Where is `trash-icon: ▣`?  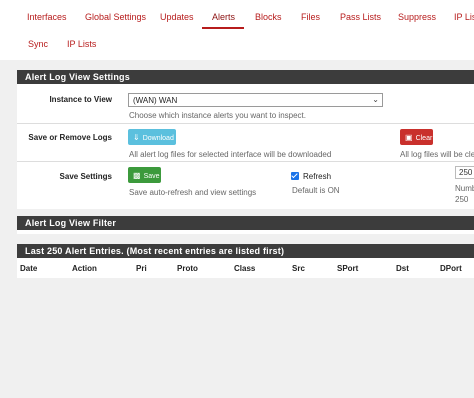
trash-icon: ▣ is located at coordinates (409, 137).